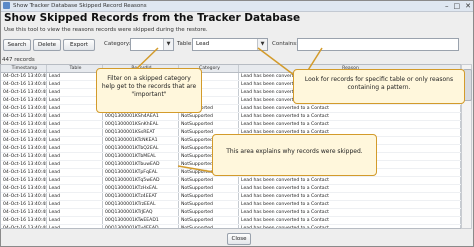  Describe the element at coordinates (141, 188) in the screenshot. I see `table-cell: 00Q1300001KTzHxEAL` at that location.